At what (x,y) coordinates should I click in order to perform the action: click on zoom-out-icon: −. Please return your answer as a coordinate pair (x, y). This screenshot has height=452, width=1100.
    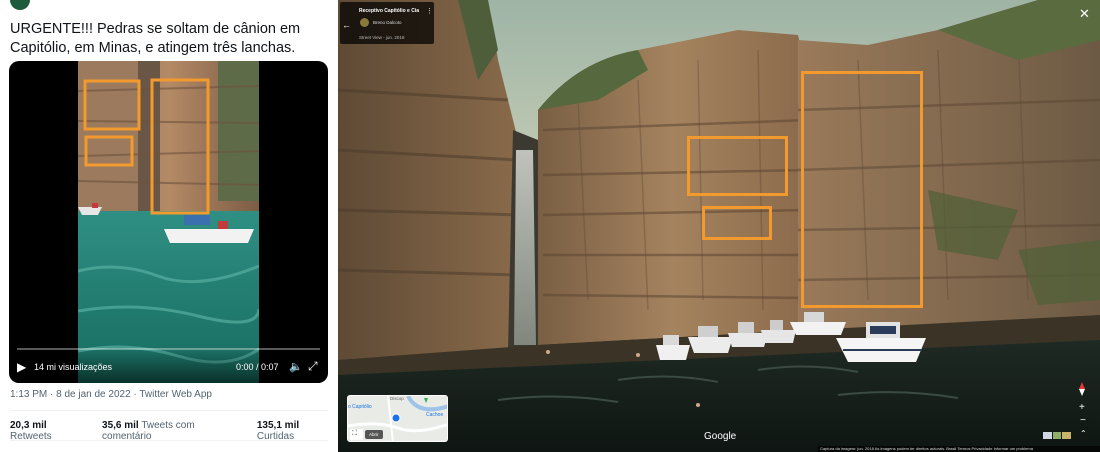
    Looking at the image, I should click on (1083, 420).